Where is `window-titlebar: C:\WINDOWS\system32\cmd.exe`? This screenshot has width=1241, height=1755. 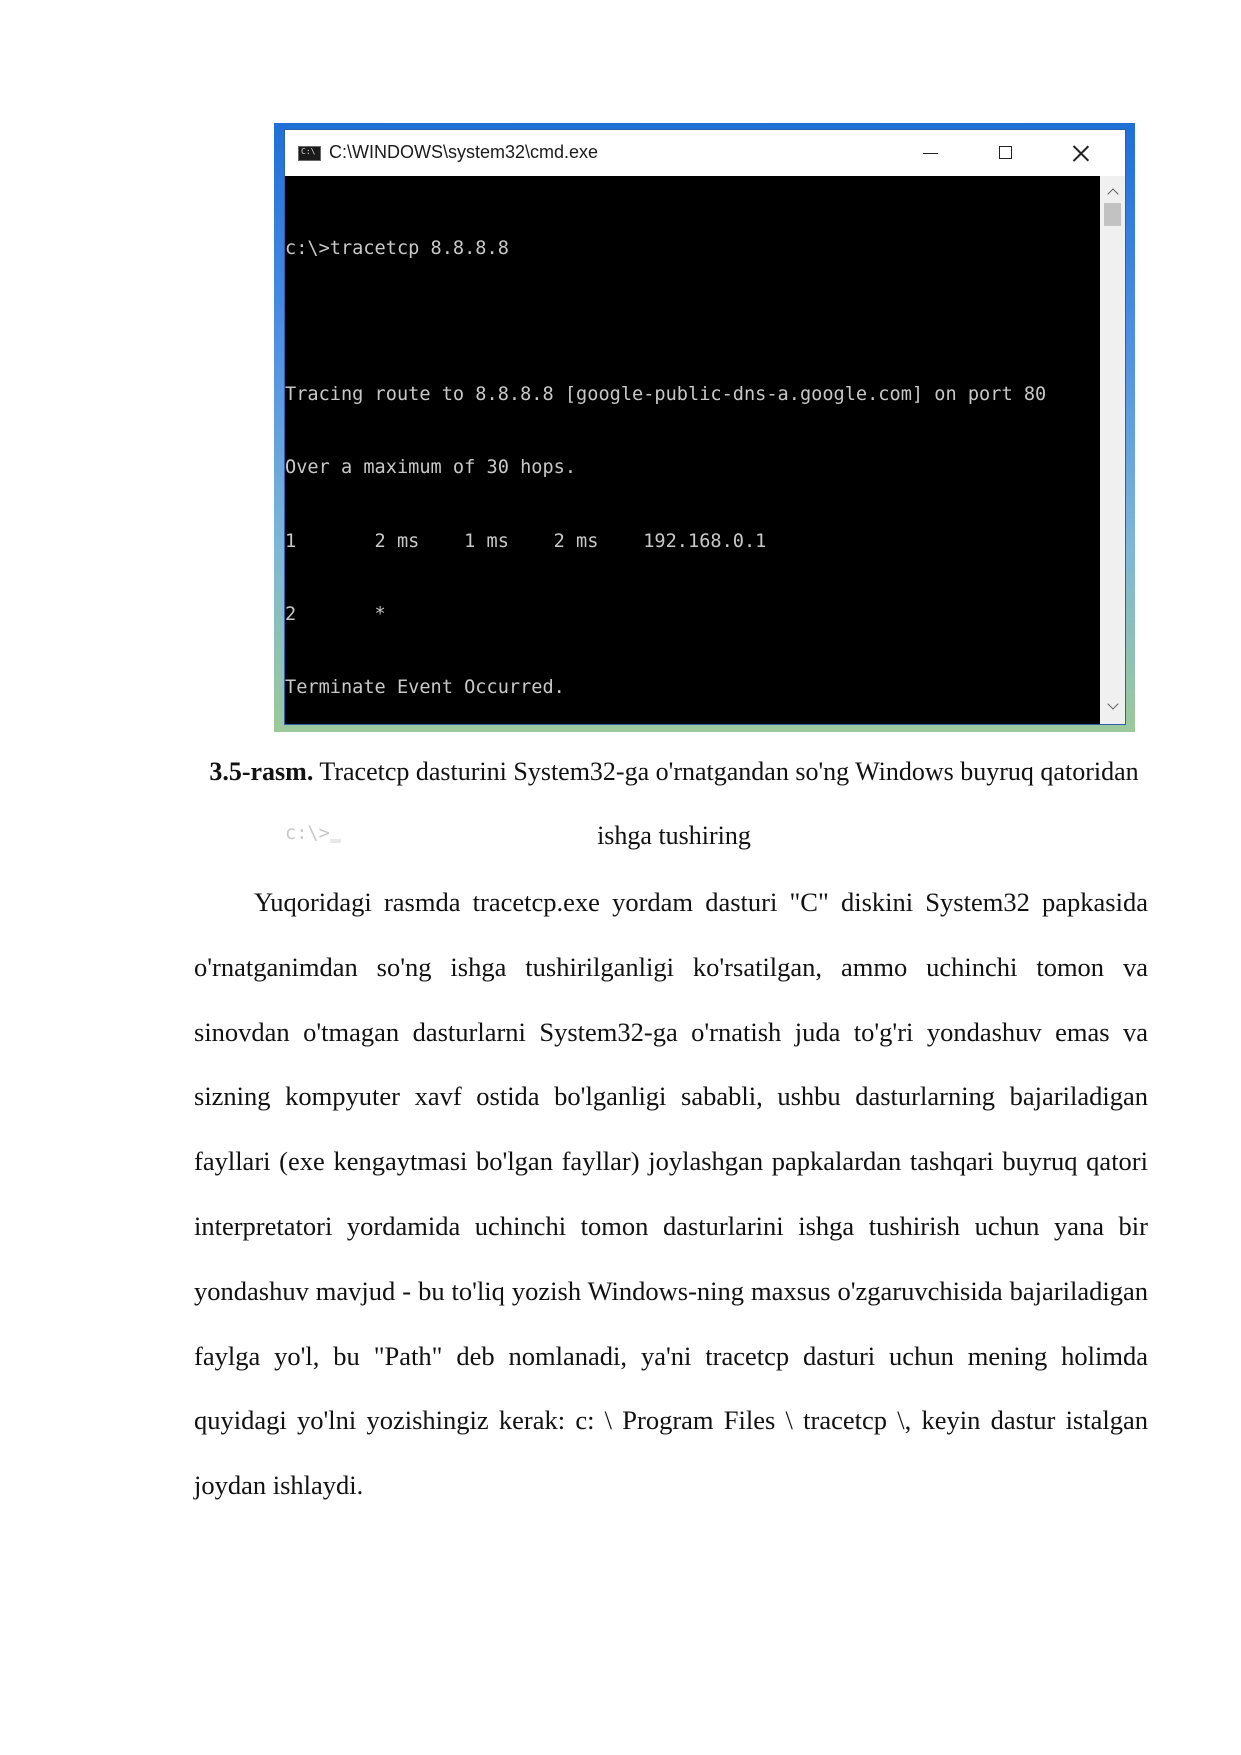 window-titlebar: C:\WINDOWS\system32\cmd.exe is located at coordinates (705, 153).